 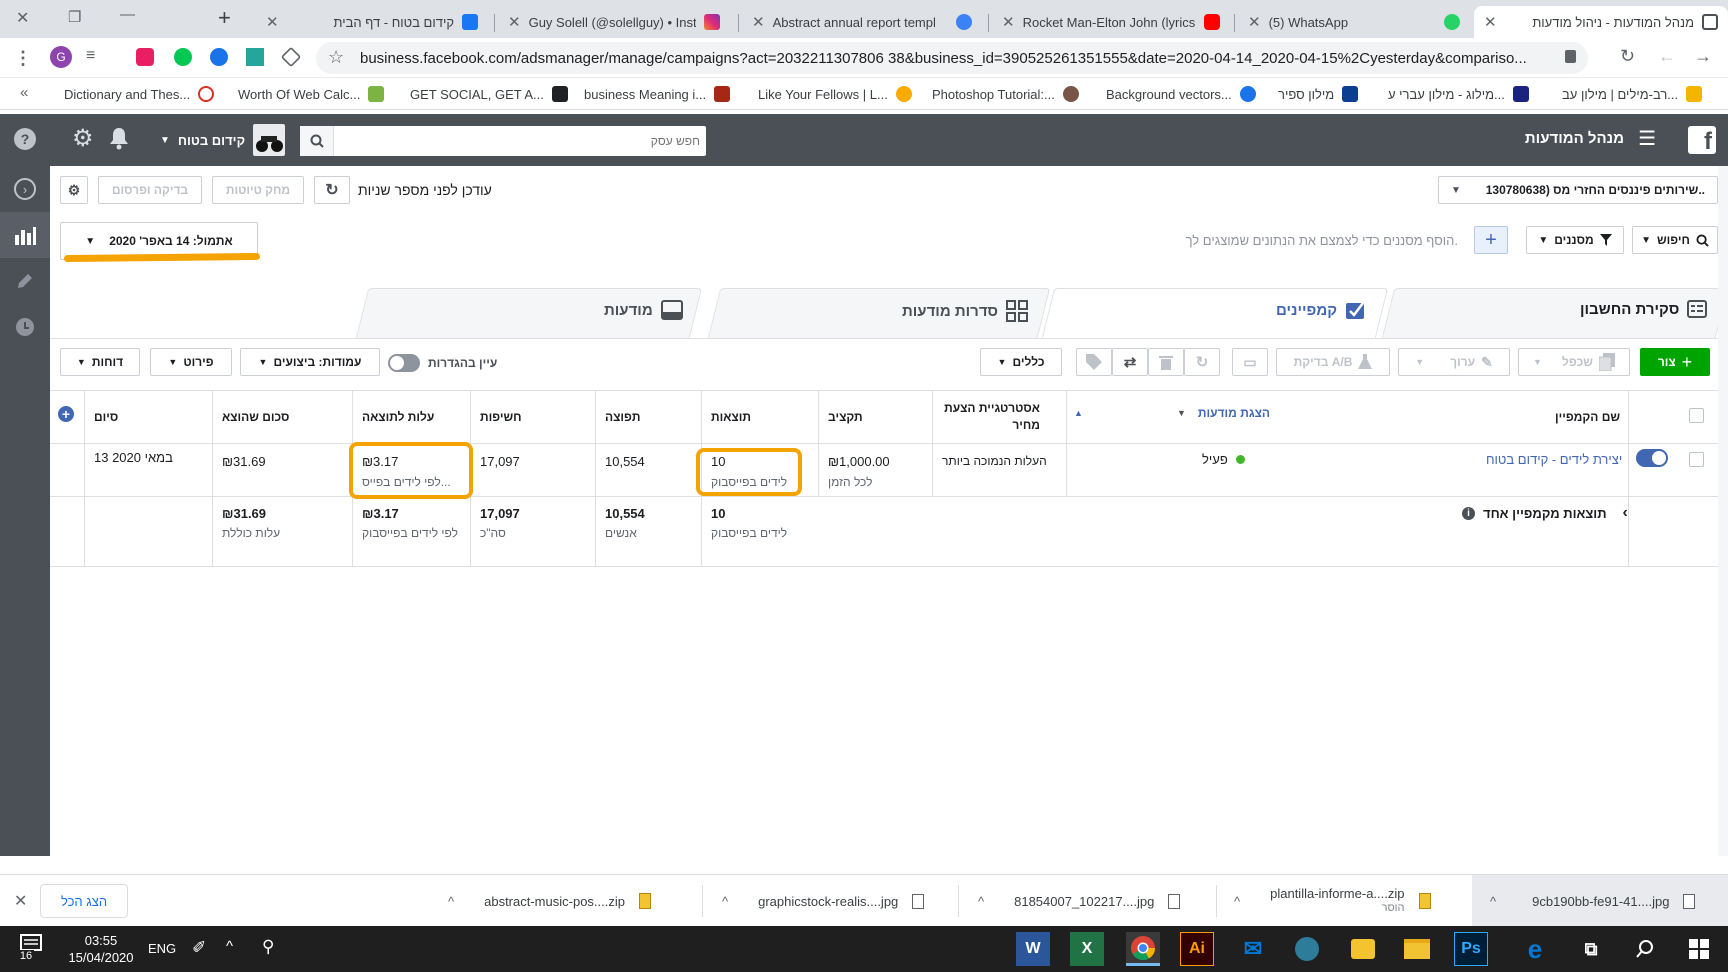 What do you see at coordinates (845, 417) in the screenshot?
I see `column-header-budget: תקציב` at bounding box center [845, 417].